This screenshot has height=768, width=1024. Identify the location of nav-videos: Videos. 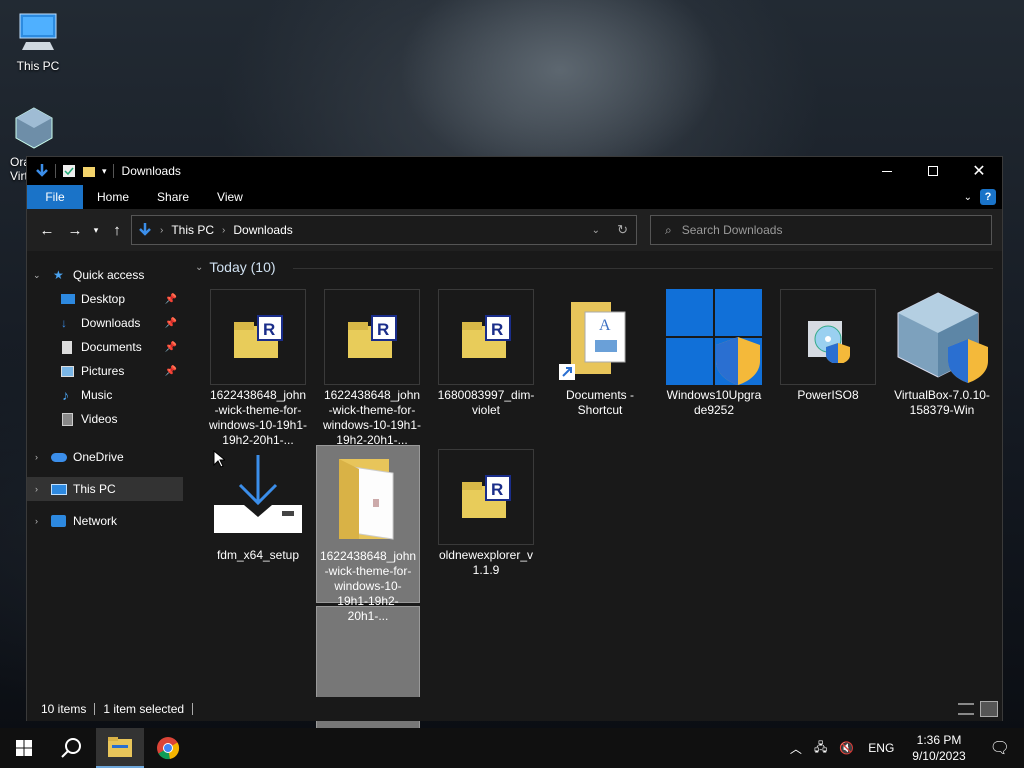
(105, 419).